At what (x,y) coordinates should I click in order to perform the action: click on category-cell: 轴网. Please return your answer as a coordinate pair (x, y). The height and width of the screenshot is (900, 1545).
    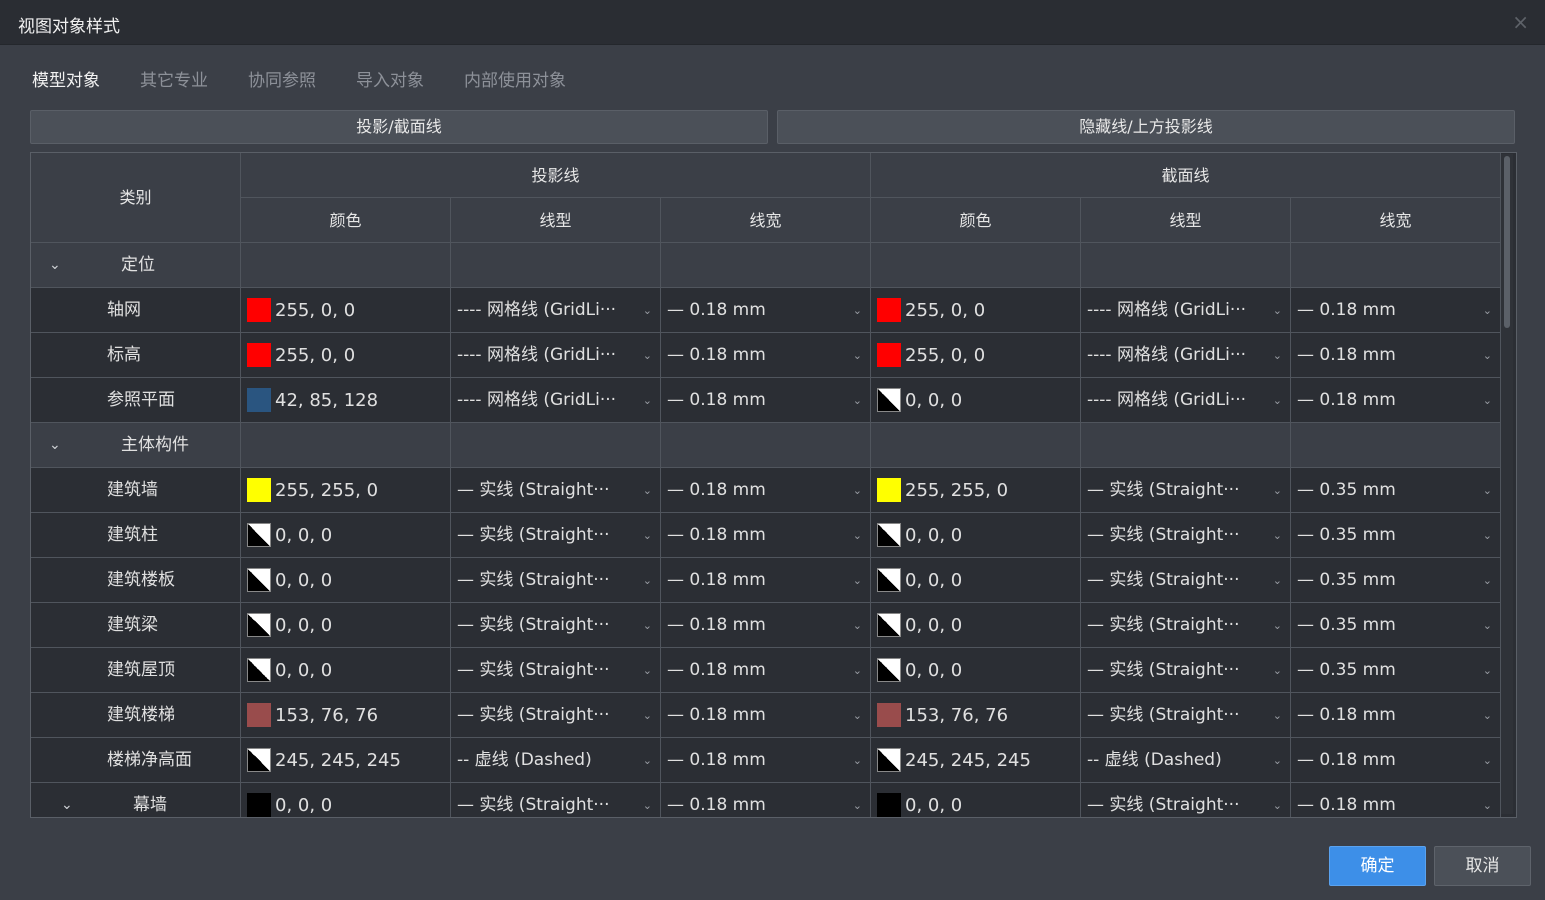
    Looking at the image, I should click on (136, 310).